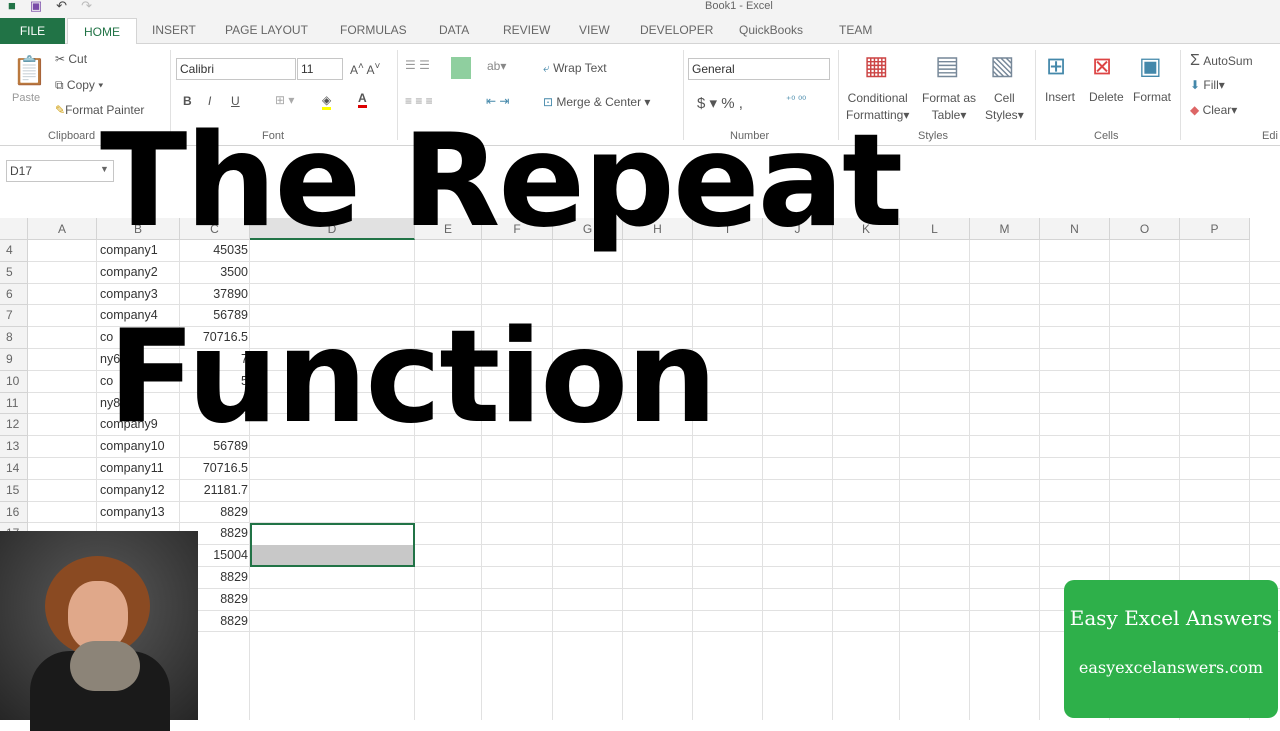 The width and height of the screenshot is (1280, 731). I want to click on row-header: 12, so click(14, 425).